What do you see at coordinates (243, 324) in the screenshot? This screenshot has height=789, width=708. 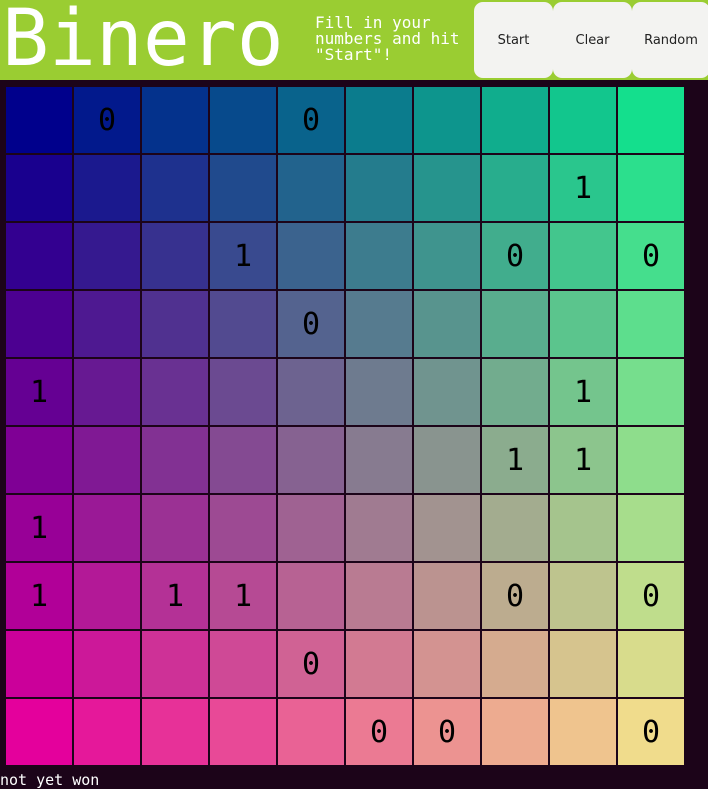 I see `grid-cell-r3-c3` at bounding box center [243, 324].